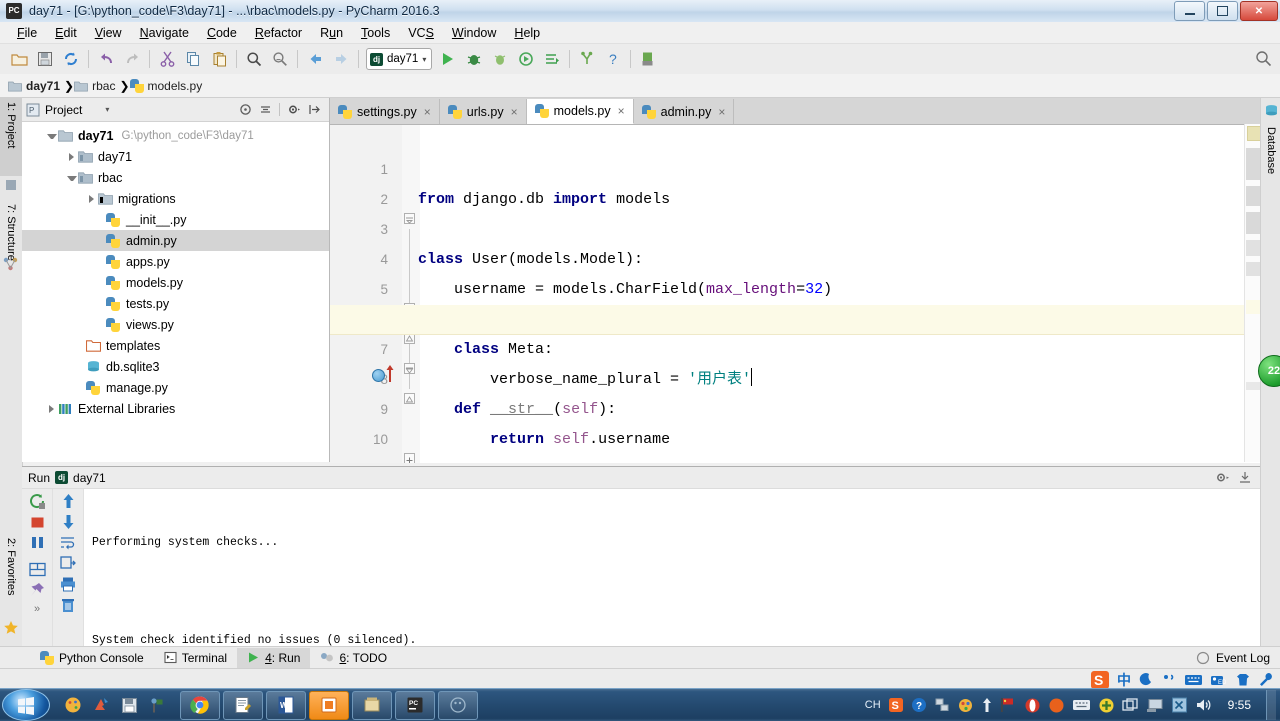  What do you see at coordinates (580, 111) in the screenshot?
I see `tab-models-py: models.py ×` at bounding box center [580, 111].